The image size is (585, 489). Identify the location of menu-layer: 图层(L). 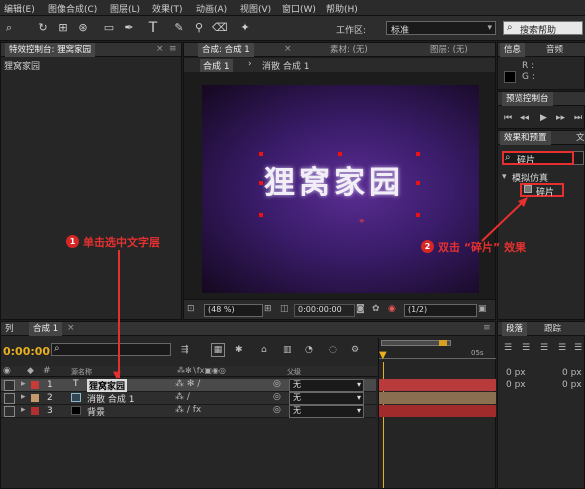
(125, 8).